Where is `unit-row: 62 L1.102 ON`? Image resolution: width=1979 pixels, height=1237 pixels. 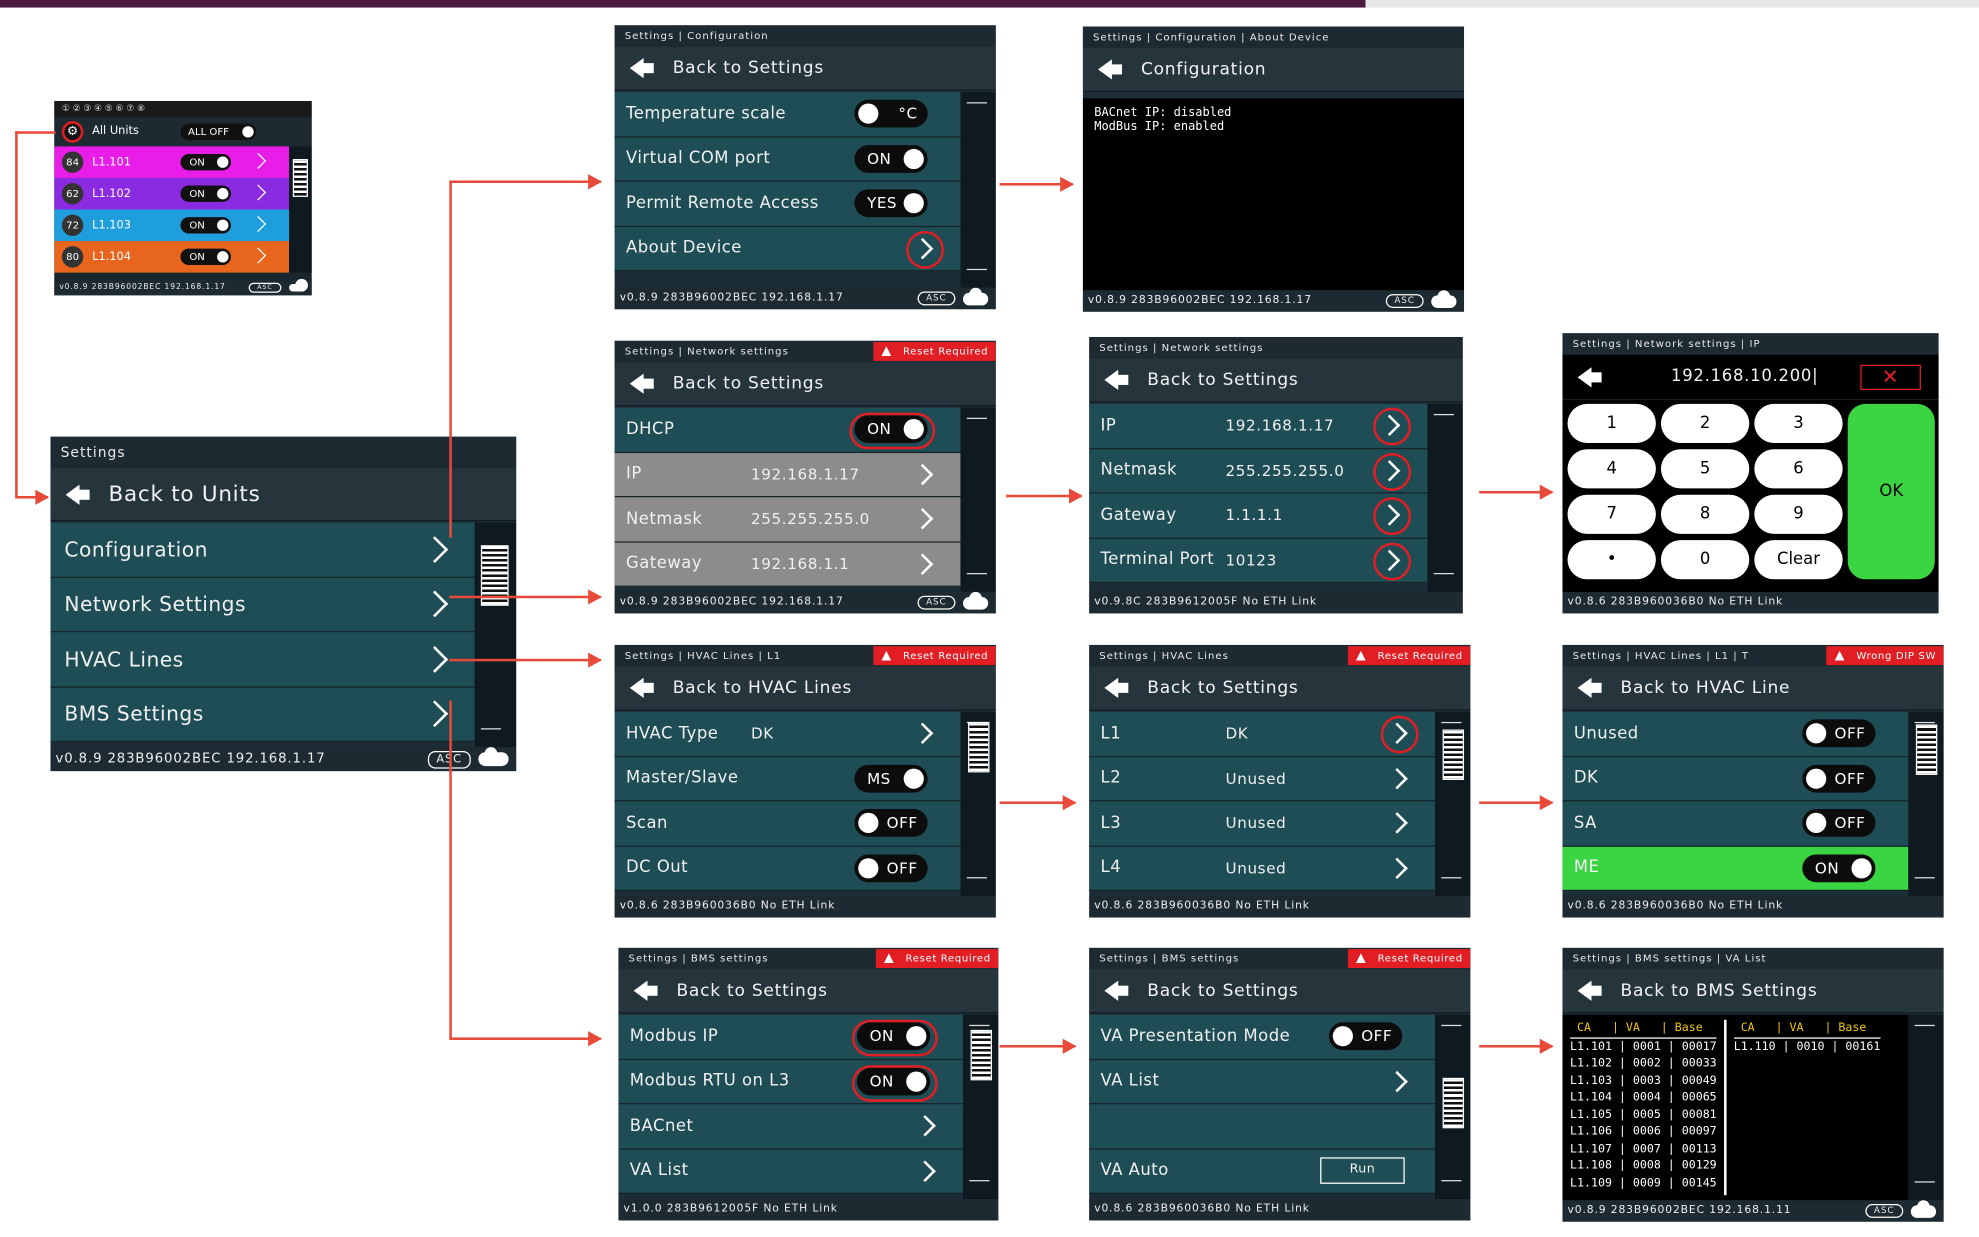 unit-row: 62 L1.102 ON is located at coordinates (172, 193).